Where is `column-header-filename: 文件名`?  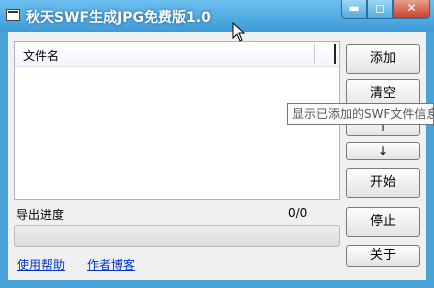 column-header-filename: 文件名 is located at coordinates (41, 55).